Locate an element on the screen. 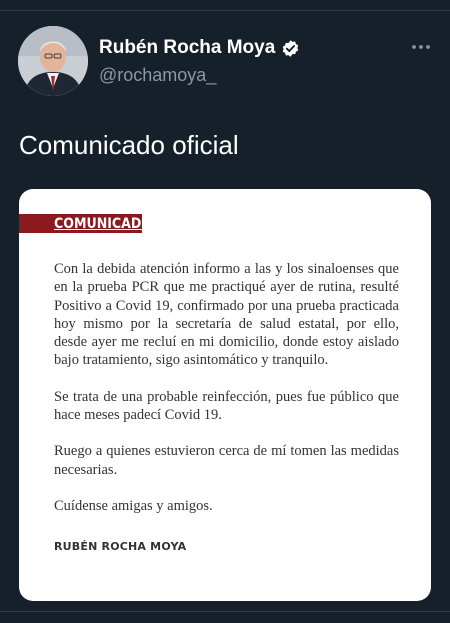 This screenshot has width=450, height=623. author-name-row: Rubén Rocha Moya is located at coordinates (199, 48).